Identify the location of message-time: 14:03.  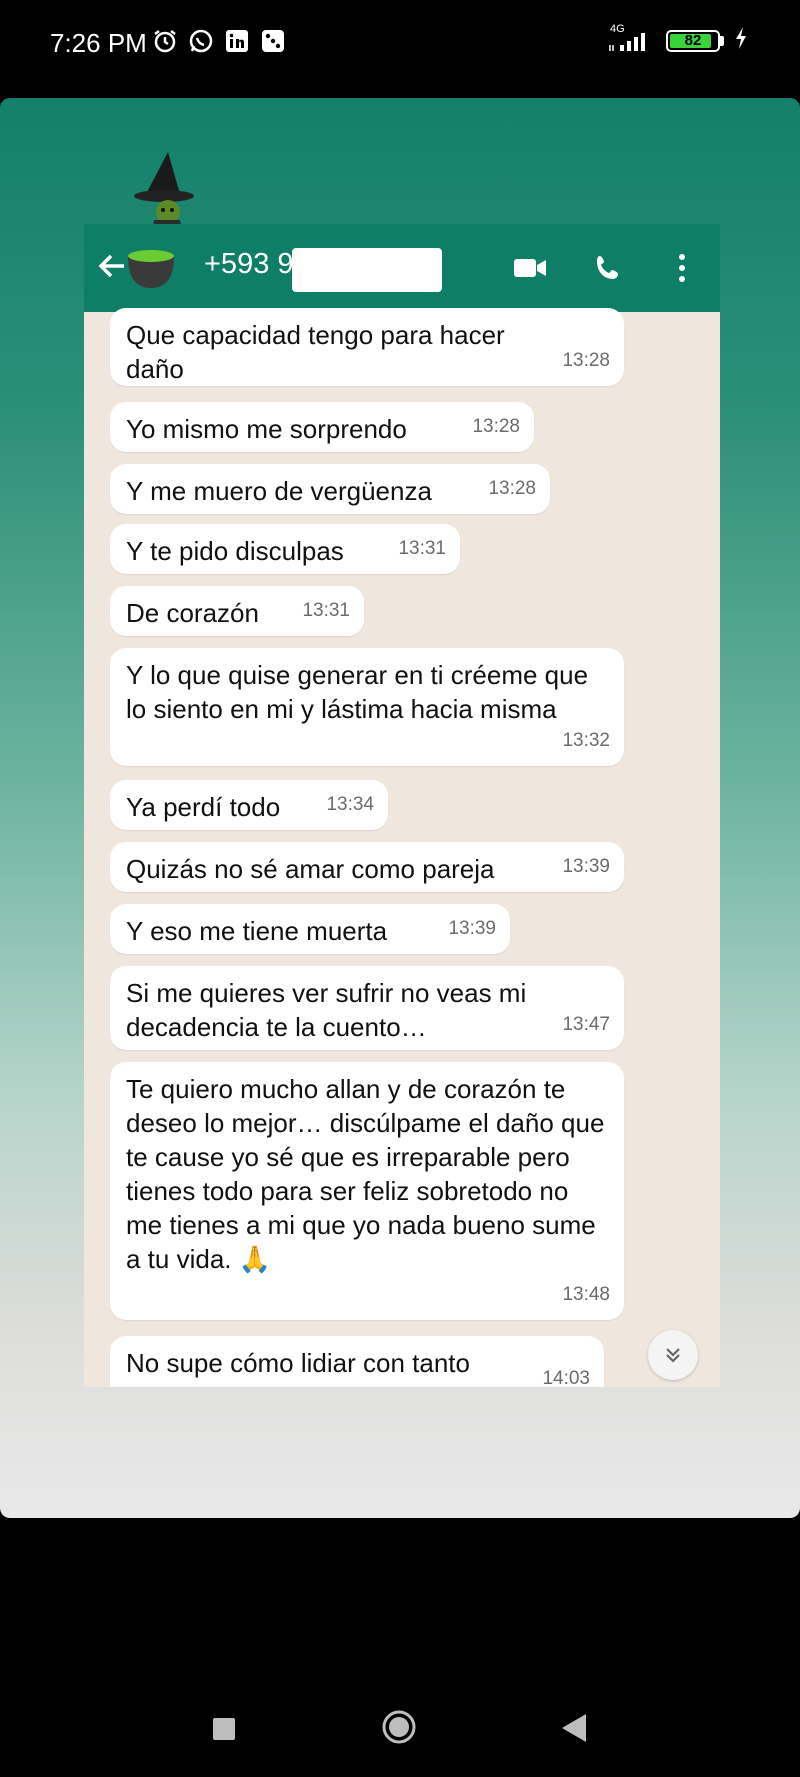
(566, 1377).